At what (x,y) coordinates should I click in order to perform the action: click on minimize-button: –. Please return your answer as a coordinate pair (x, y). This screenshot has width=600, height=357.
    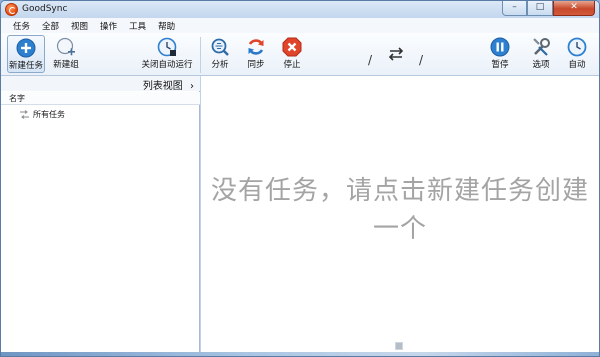
    Looking at the image, I should click on (514, 8).